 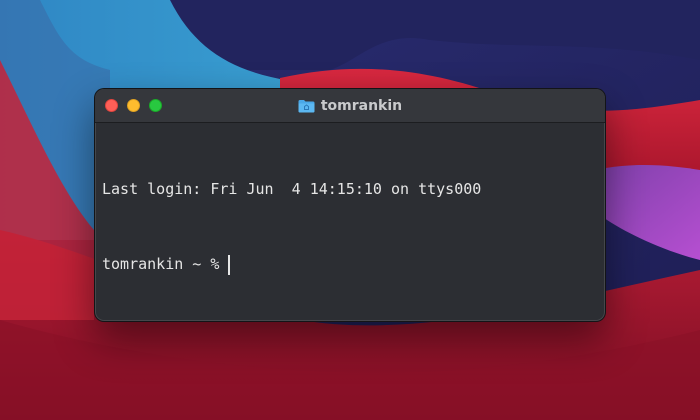 What do you see at coordinates (161, 264) in the screenshot?
I see `prompt-text: tomrankin ~ %` at bounding box center [161, 264].